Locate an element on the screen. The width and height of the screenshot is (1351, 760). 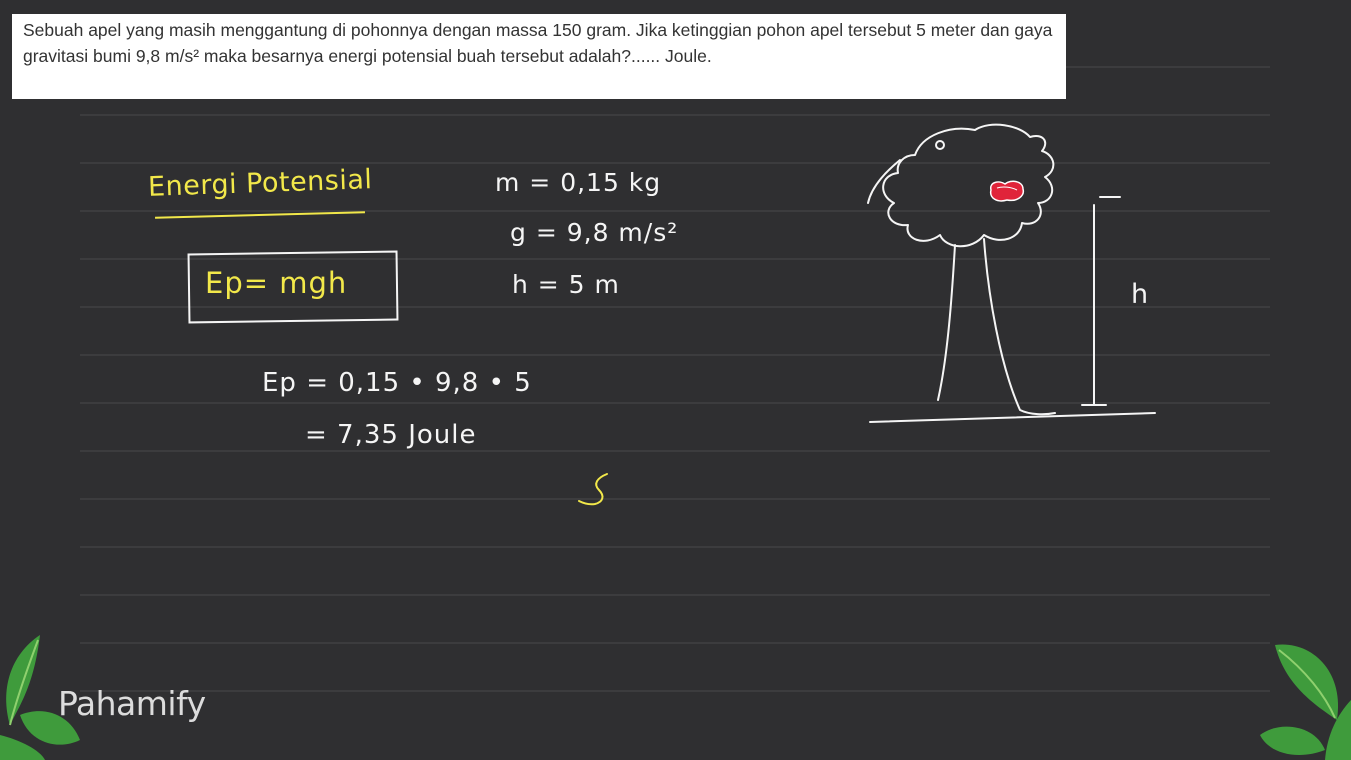
leaf-icon is located at coordinates (1305, 702).